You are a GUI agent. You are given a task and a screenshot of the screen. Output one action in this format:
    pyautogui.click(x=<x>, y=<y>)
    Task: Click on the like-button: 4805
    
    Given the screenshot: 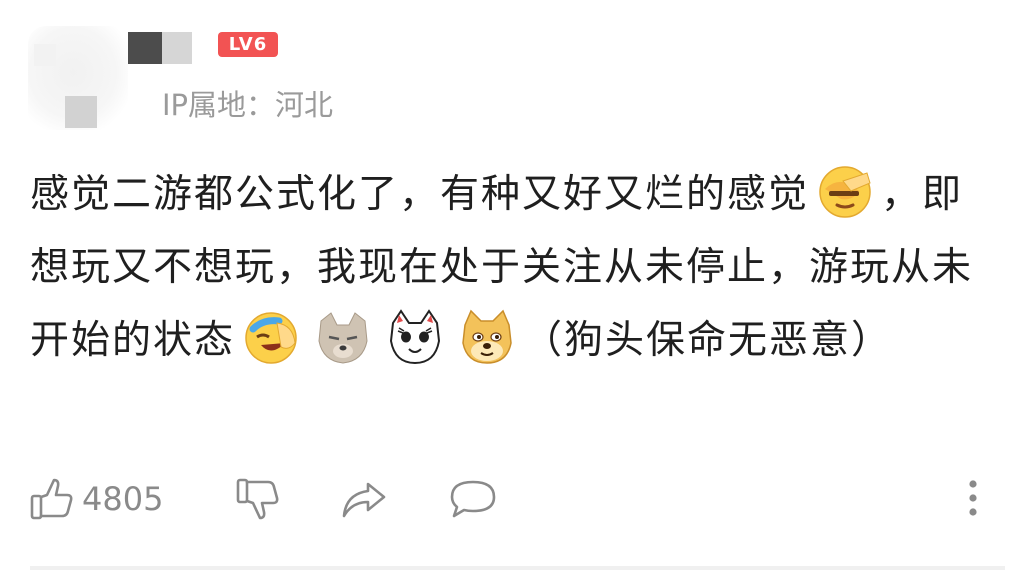 What is the action you would take?
    pyautogui.click(x=95, y=499)
    